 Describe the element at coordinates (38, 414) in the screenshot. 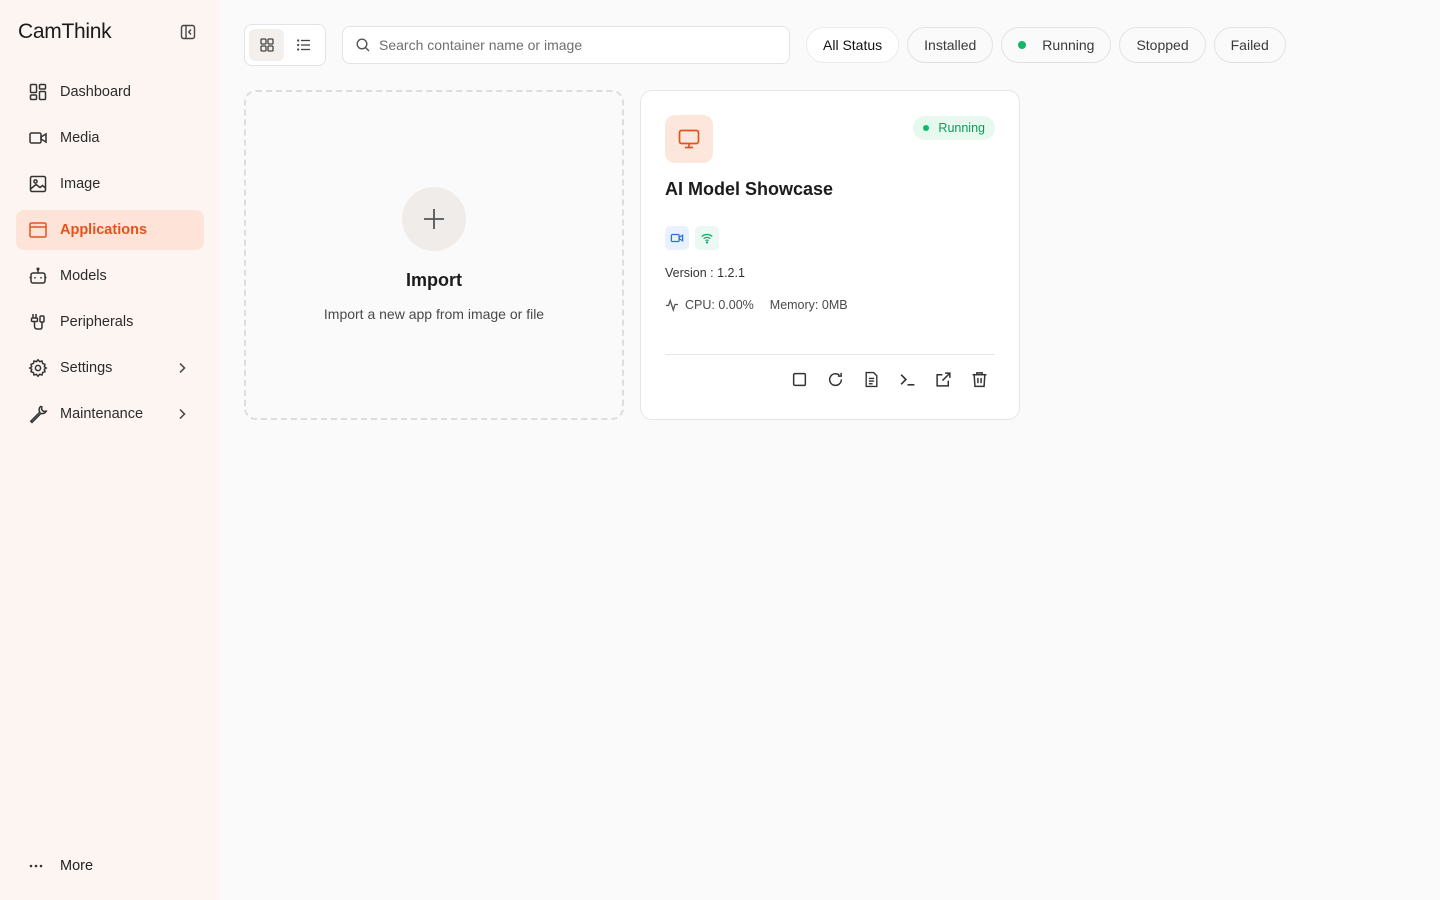

I see `wrench-icon` at that location.